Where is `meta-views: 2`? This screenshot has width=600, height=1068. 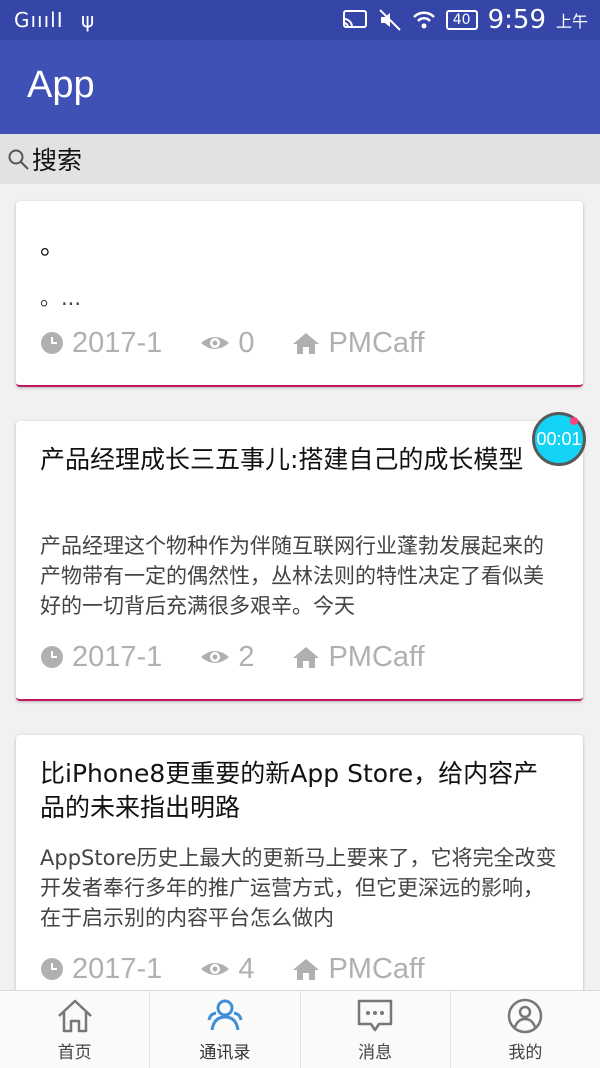 meta-views: 2 is located at coordinates (227, 657).